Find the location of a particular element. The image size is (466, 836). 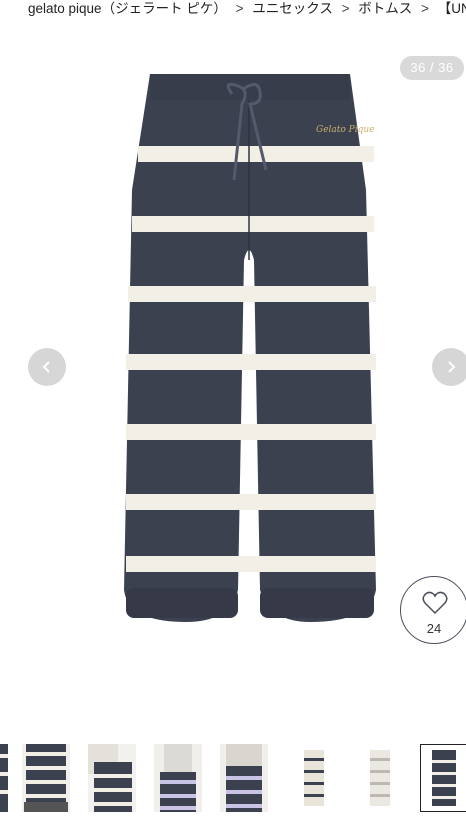

favorite-button: 24 is located at coordinates (433, 610).